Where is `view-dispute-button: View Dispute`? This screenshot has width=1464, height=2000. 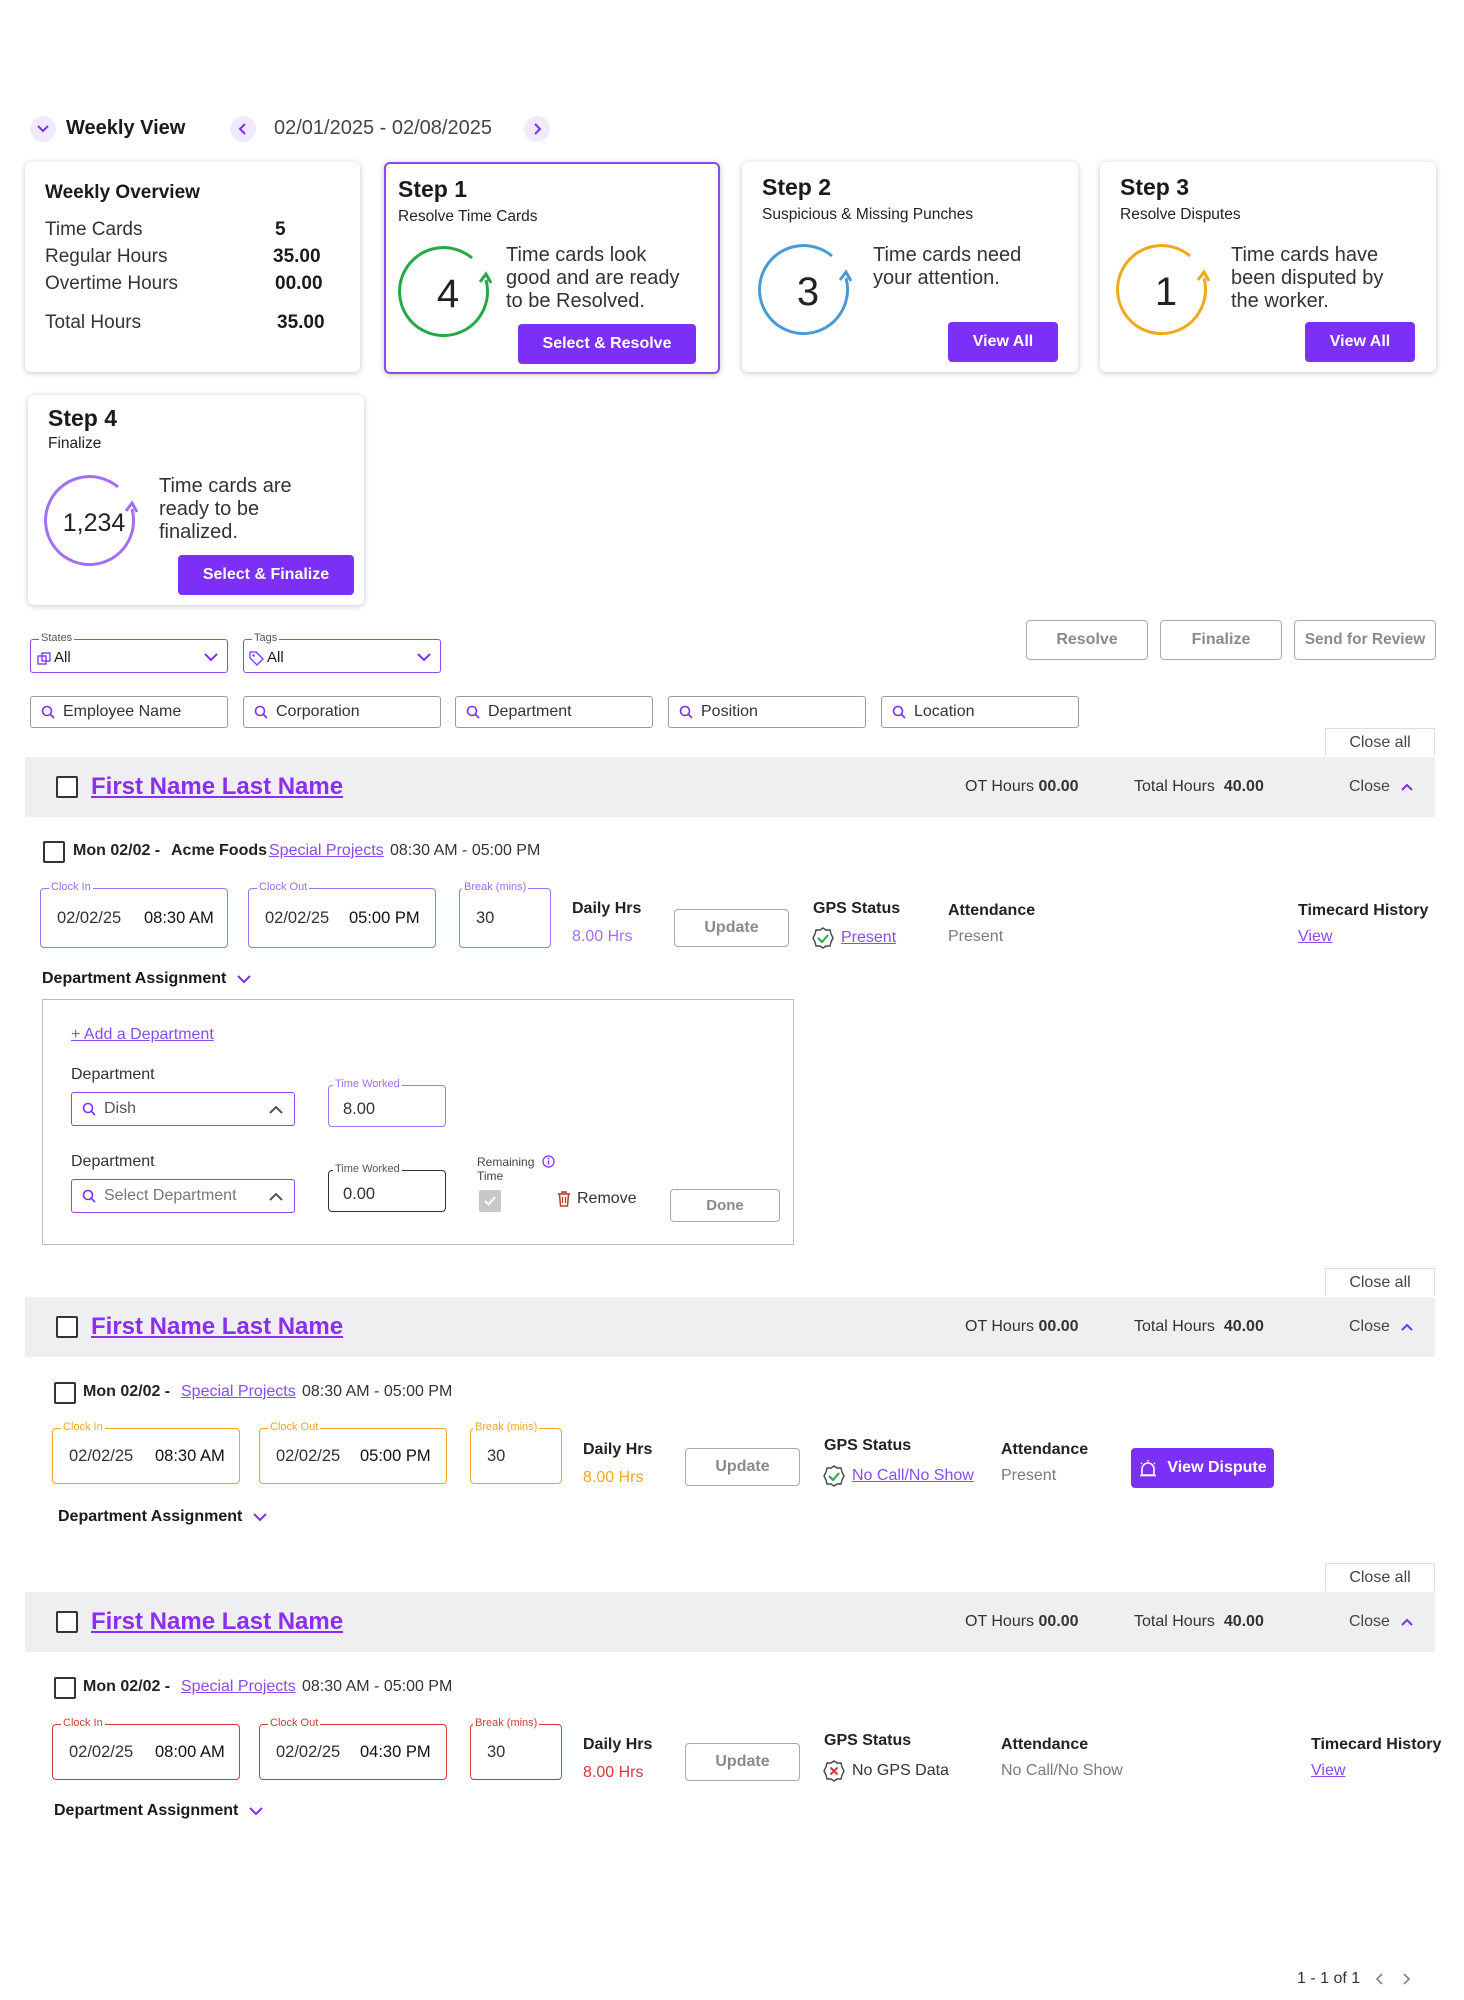 view-dispute-button: View Dispute is located at coordinates (1202, 1468).